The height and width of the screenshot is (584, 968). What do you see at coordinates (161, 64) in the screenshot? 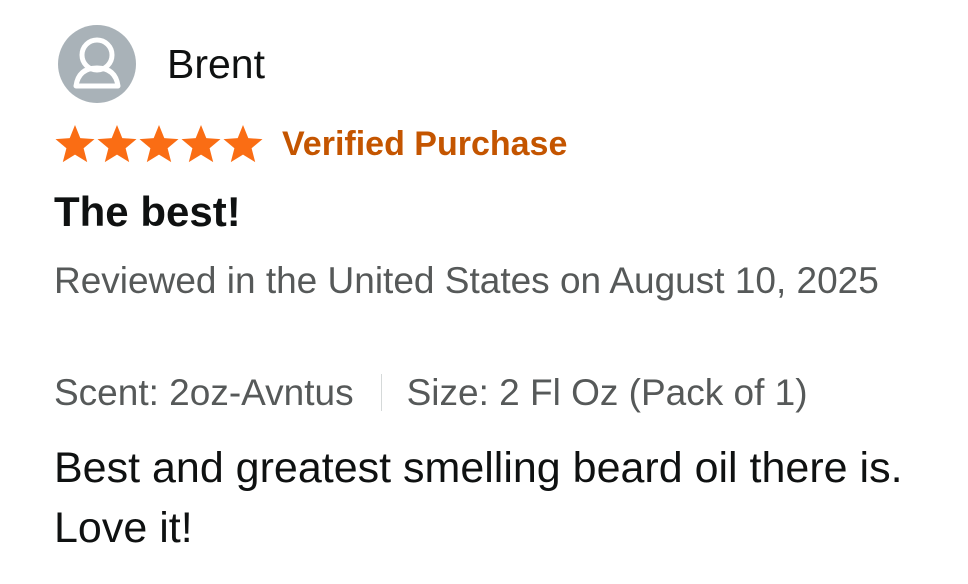
I see `reviewer-profile: Brent` at bounding box center [161, 64].